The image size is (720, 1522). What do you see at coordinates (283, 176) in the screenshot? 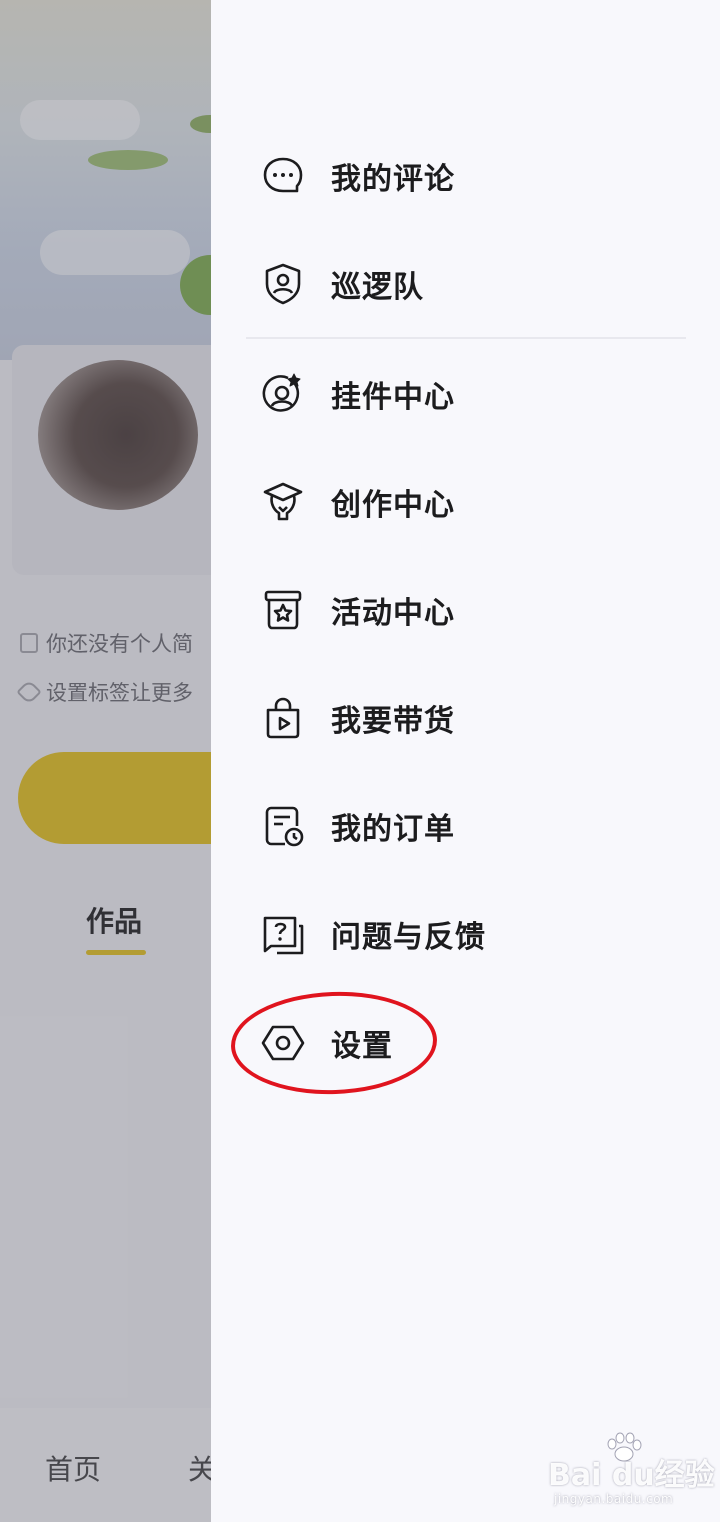
I see `comment-bubble-icon` at bounding box center [283, 176].